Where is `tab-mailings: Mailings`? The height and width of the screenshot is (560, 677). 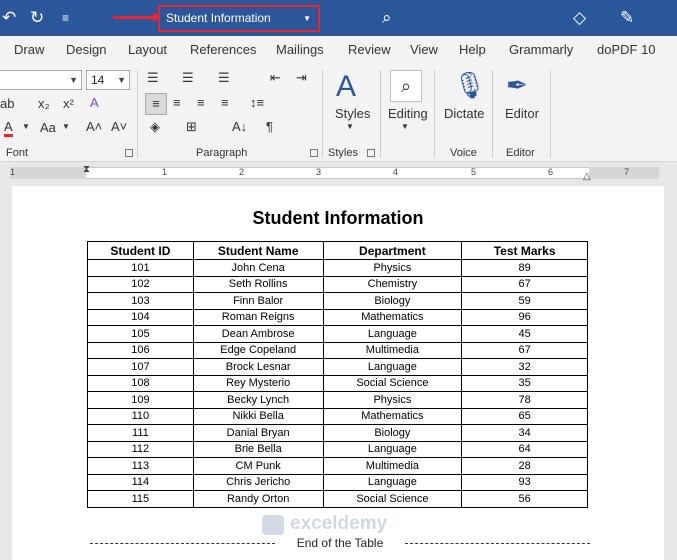
tab-mailings: Mailings is located at coordinates (300, 49).